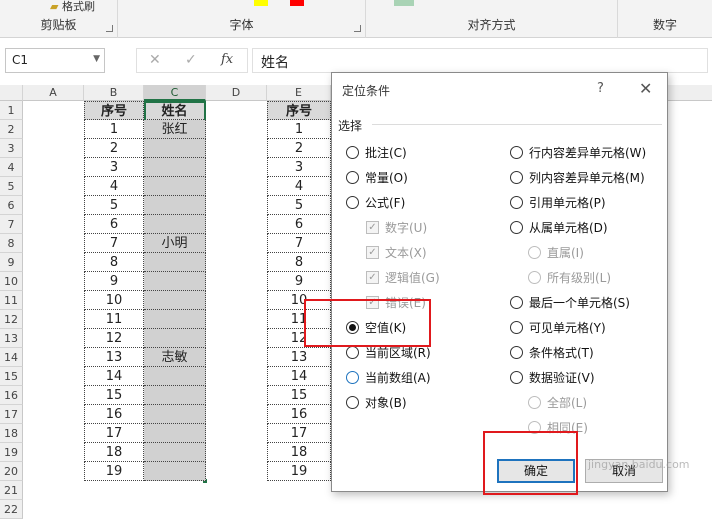 This screenshot has width=712, height=523. What do you see at coordinates (552, 352) in the screenshot?
I see `radio-option: 条件格式(T)` at bounding box center [552, 352].